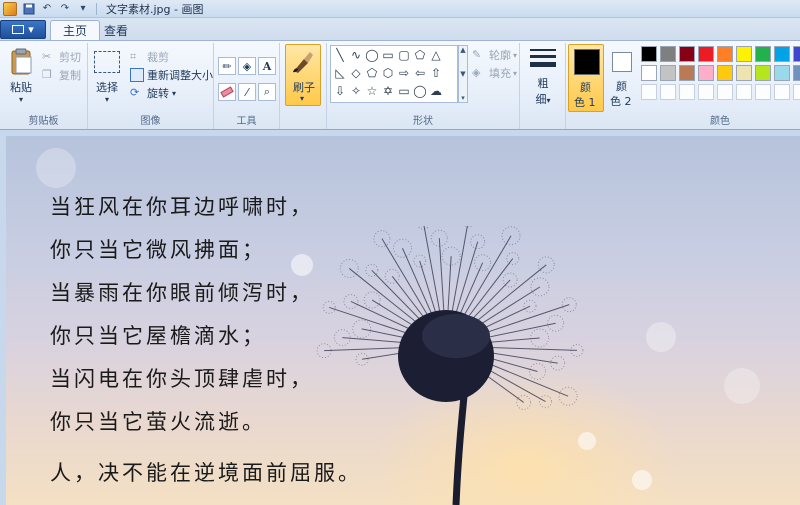  What do you see at coordinates (227, 92) in the screenshot?
I see `eraser-icon` at bounding box center [227, 92].